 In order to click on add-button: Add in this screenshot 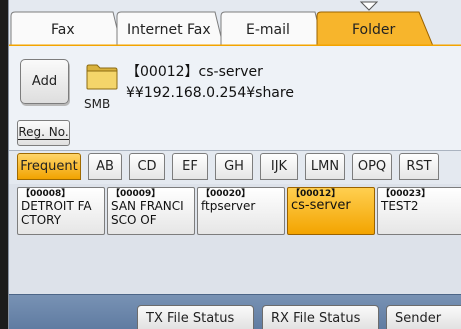, I will do `click(44, 81)`.